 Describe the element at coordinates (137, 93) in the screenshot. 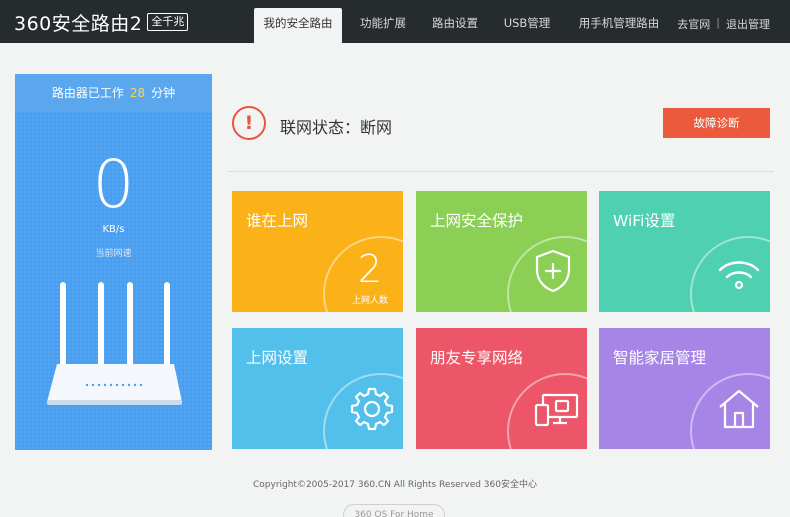

I see `uptime-value: 28` at that location.